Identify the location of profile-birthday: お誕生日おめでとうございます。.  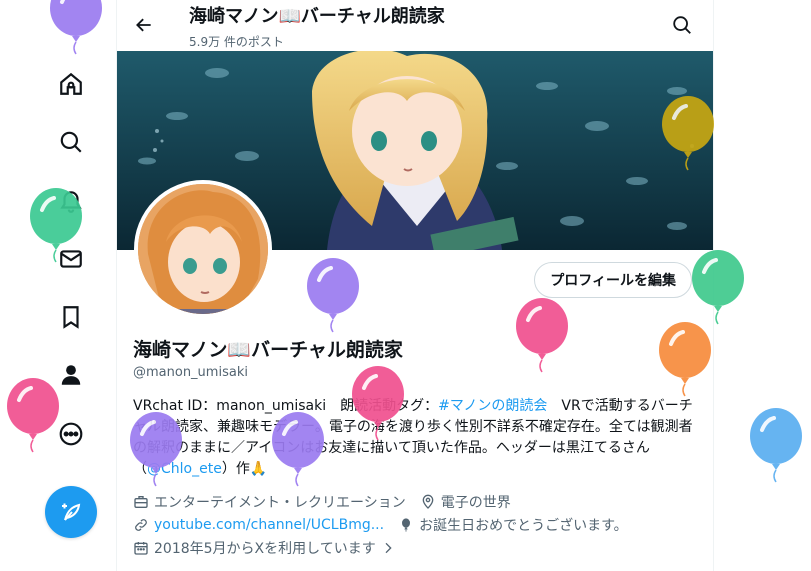
(523, 526).